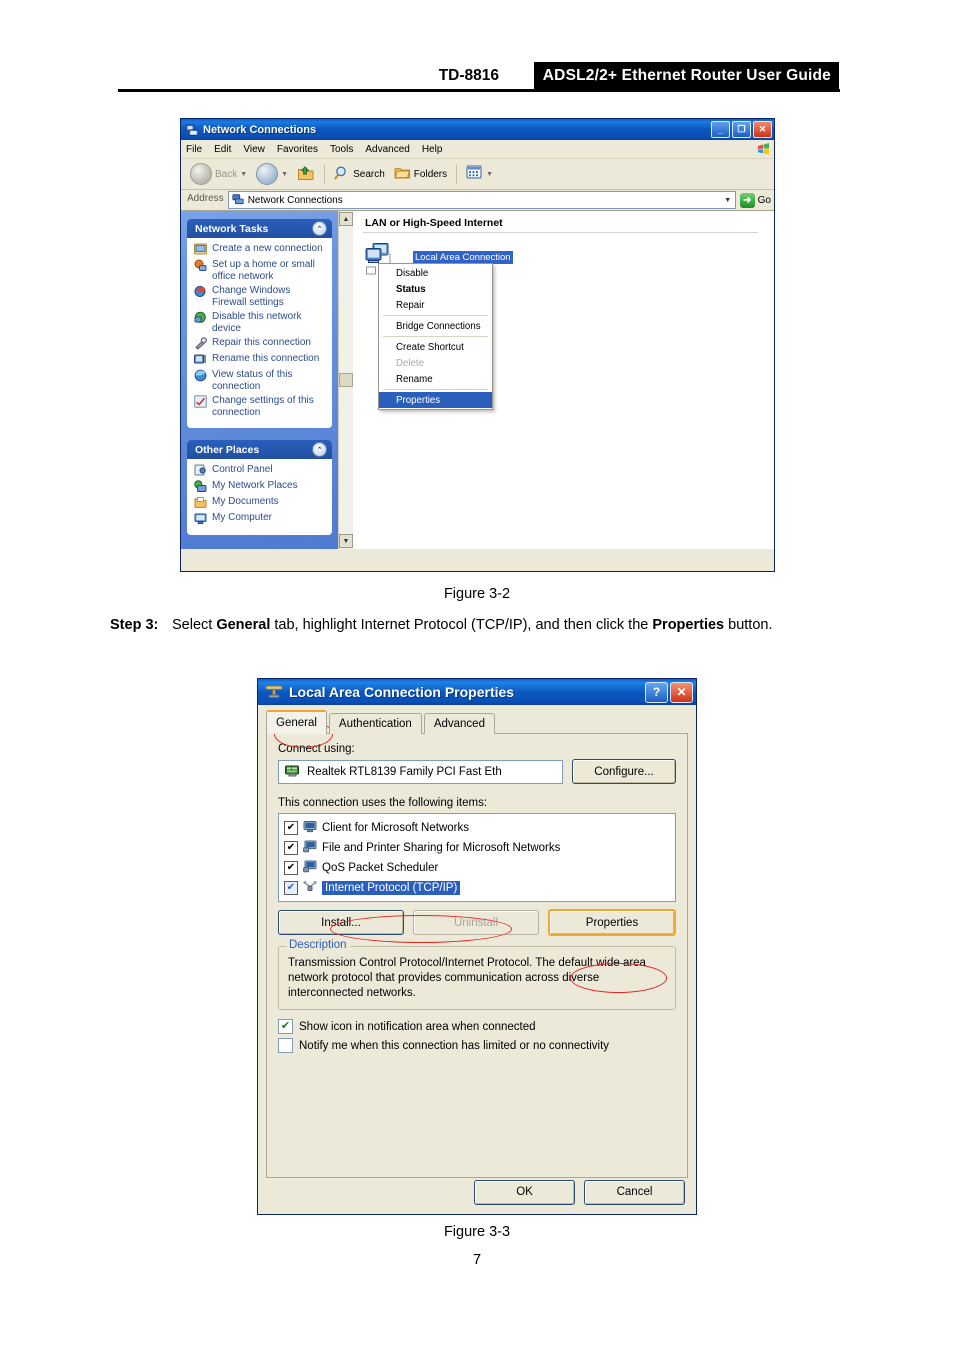 This screenshot has height=1350, width=954. What do you see at coordinates (720, 129) in the screenshot?
I see `minimize-button: _` at bounding box center [720, 129].